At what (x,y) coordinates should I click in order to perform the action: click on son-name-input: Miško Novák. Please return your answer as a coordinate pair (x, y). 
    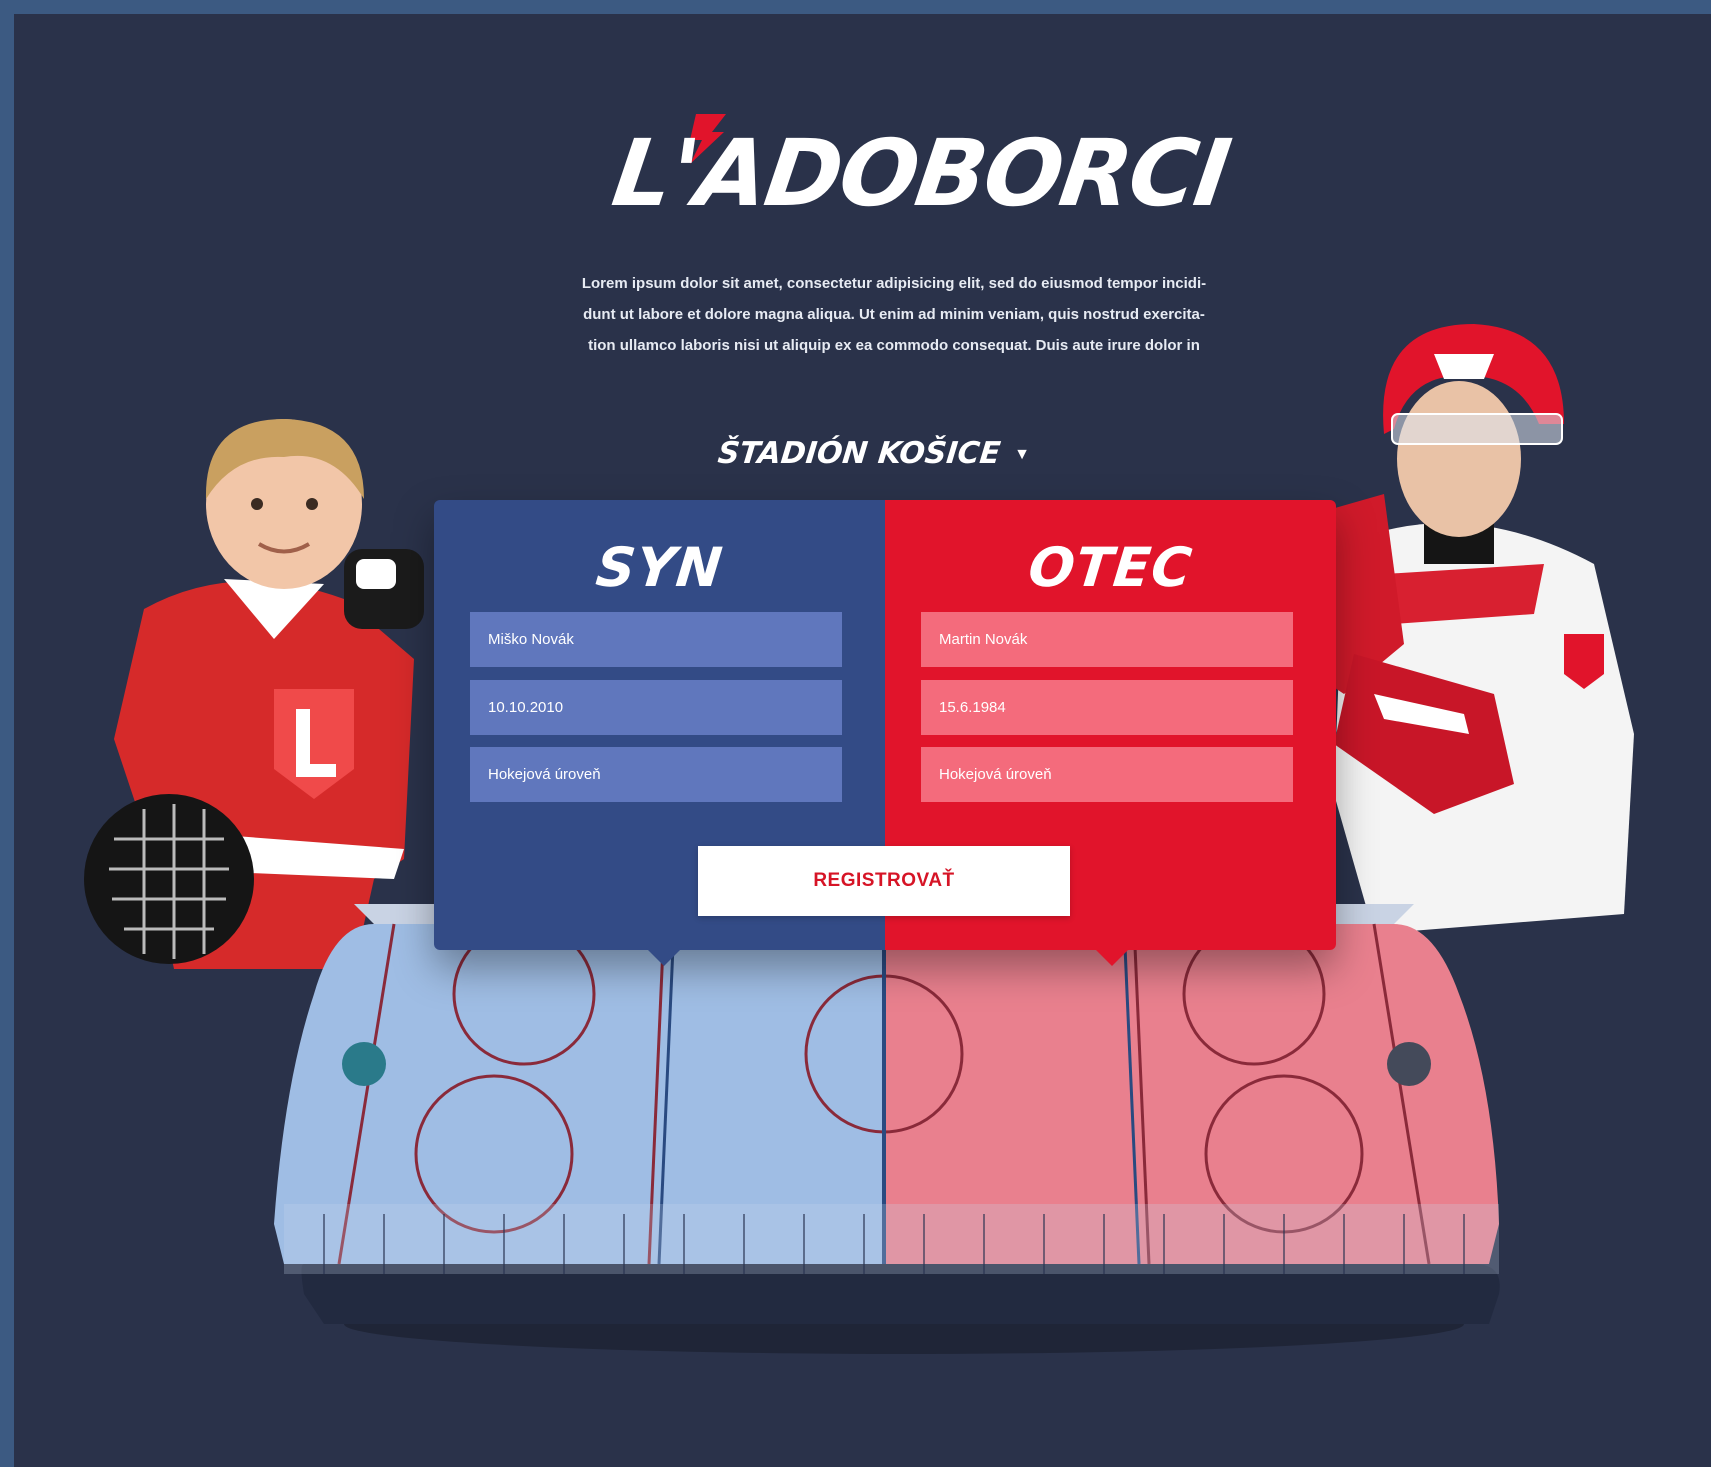
    Looking at the image, I should click on (656, 639).